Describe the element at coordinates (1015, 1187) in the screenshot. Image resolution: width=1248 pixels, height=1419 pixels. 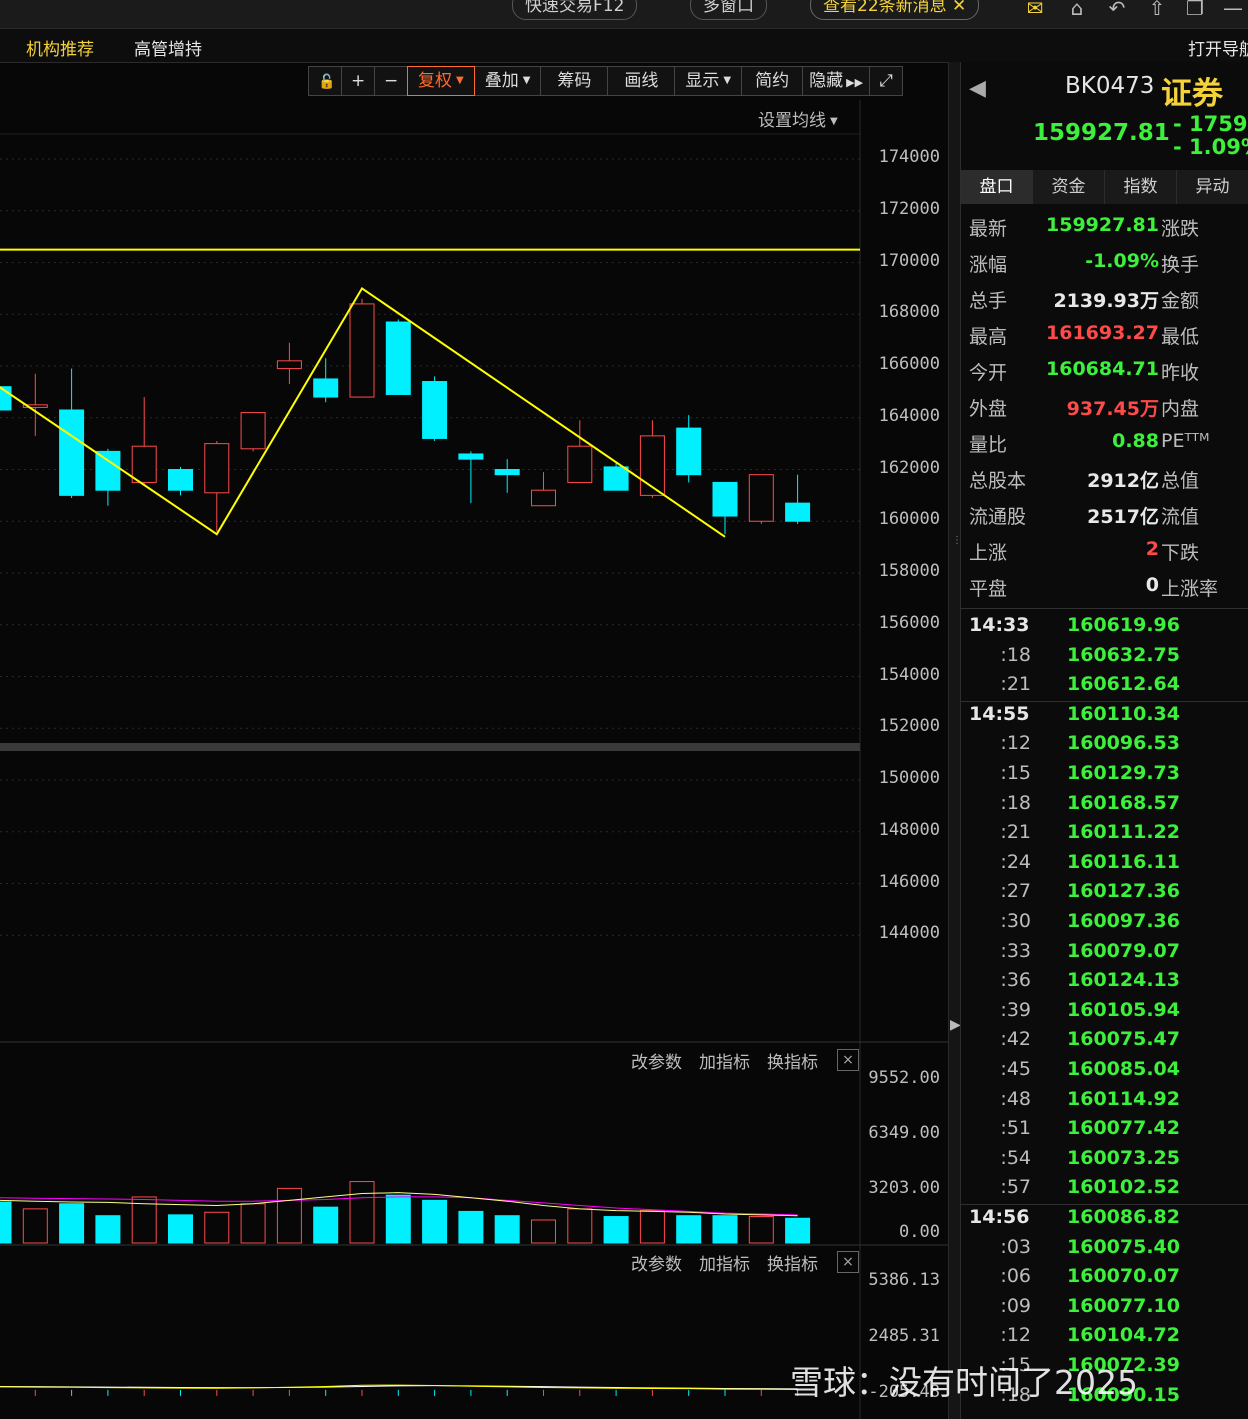
I see `tick-time: :57` at that location.